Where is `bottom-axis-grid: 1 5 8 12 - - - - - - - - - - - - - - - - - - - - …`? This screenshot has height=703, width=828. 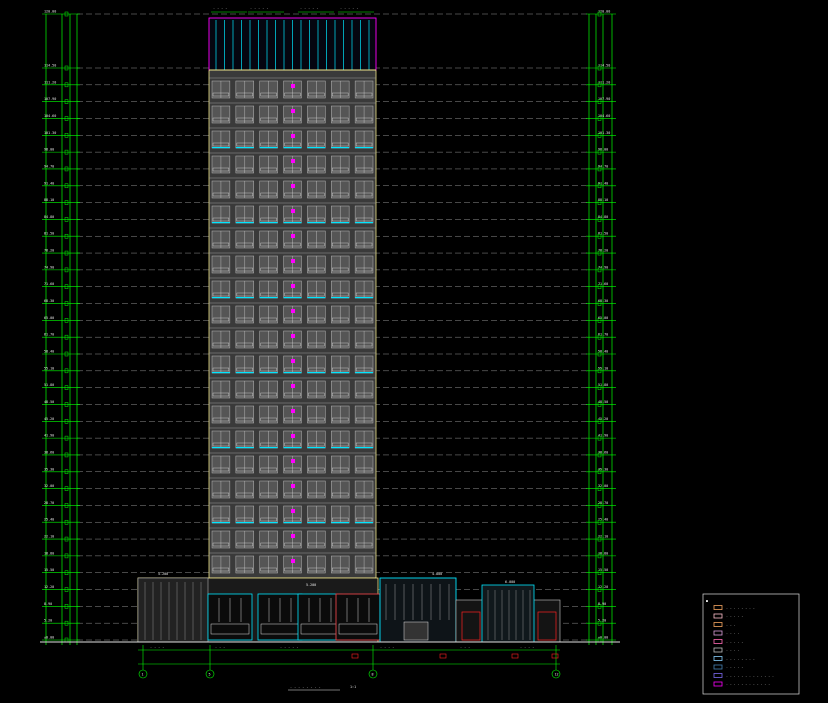 bottom-axis-grid: 1 5 8 12 - - - - - - - - - - - - - - - - - - - - … is located at coordinates (349, 668).